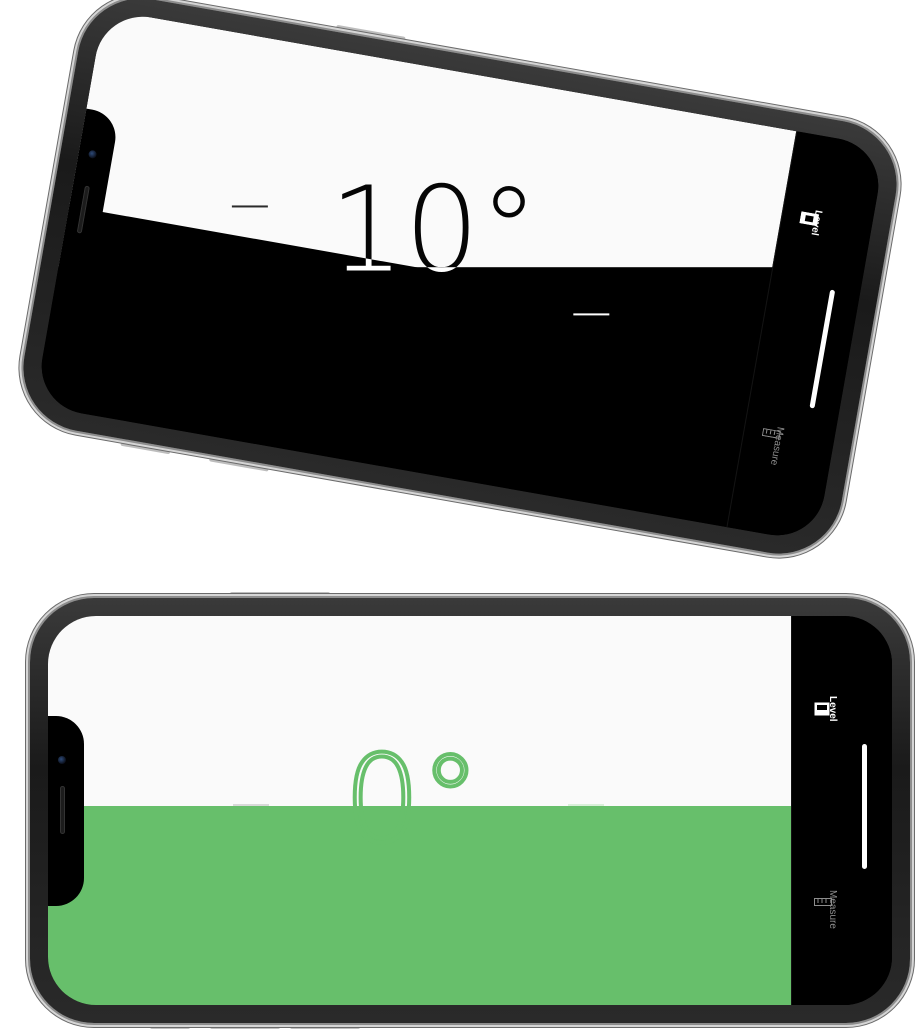 Image resolution: width=915 pixels, height=1030 pixels. Describe the element at coordinates (832, 909) in the screenshot. I see `tab-measure-label: Measure` at that location.